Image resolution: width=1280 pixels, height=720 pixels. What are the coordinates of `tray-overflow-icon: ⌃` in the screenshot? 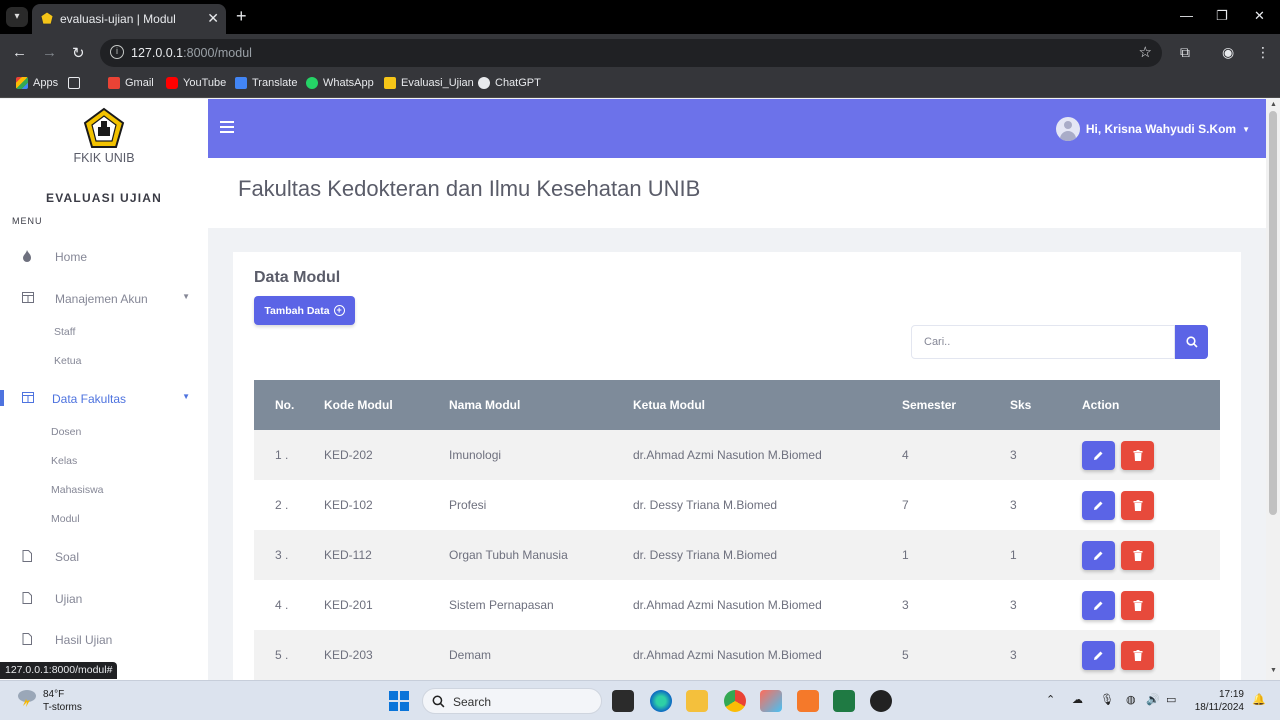 It's located at (1050, 699).